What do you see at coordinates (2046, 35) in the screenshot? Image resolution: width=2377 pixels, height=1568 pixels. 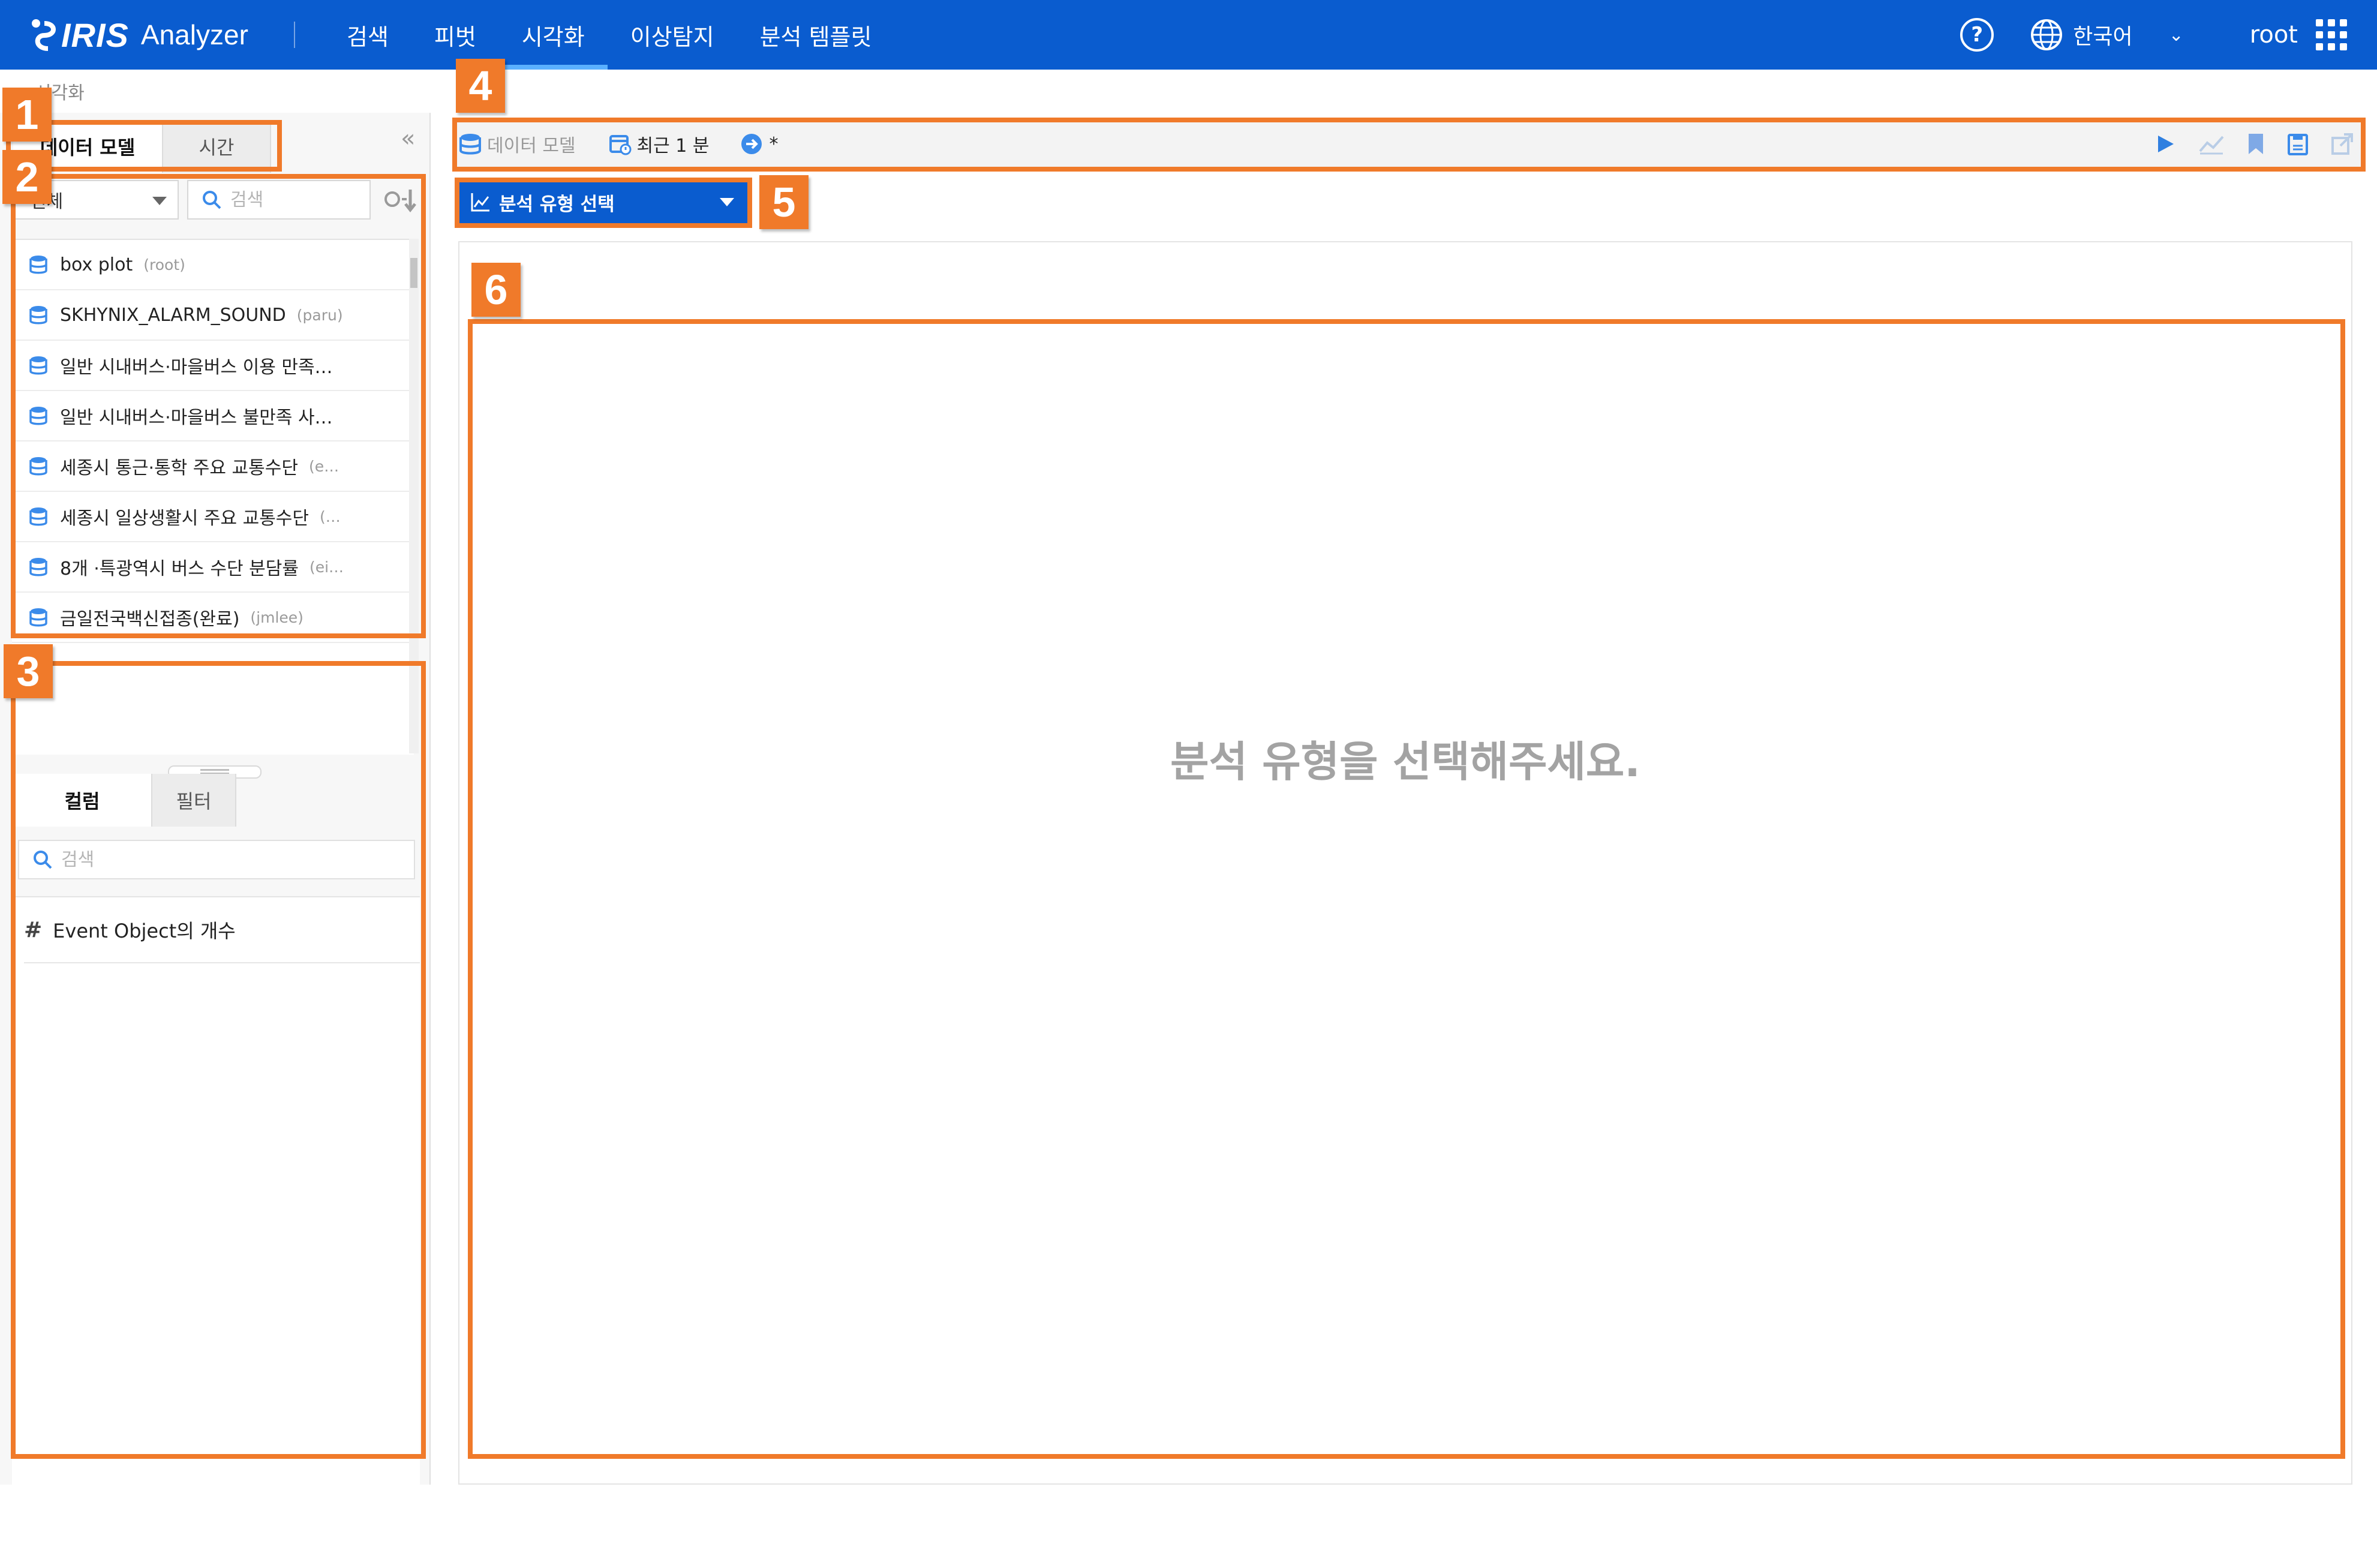 I see `globe-icon` at bounding box center [2046, 35].